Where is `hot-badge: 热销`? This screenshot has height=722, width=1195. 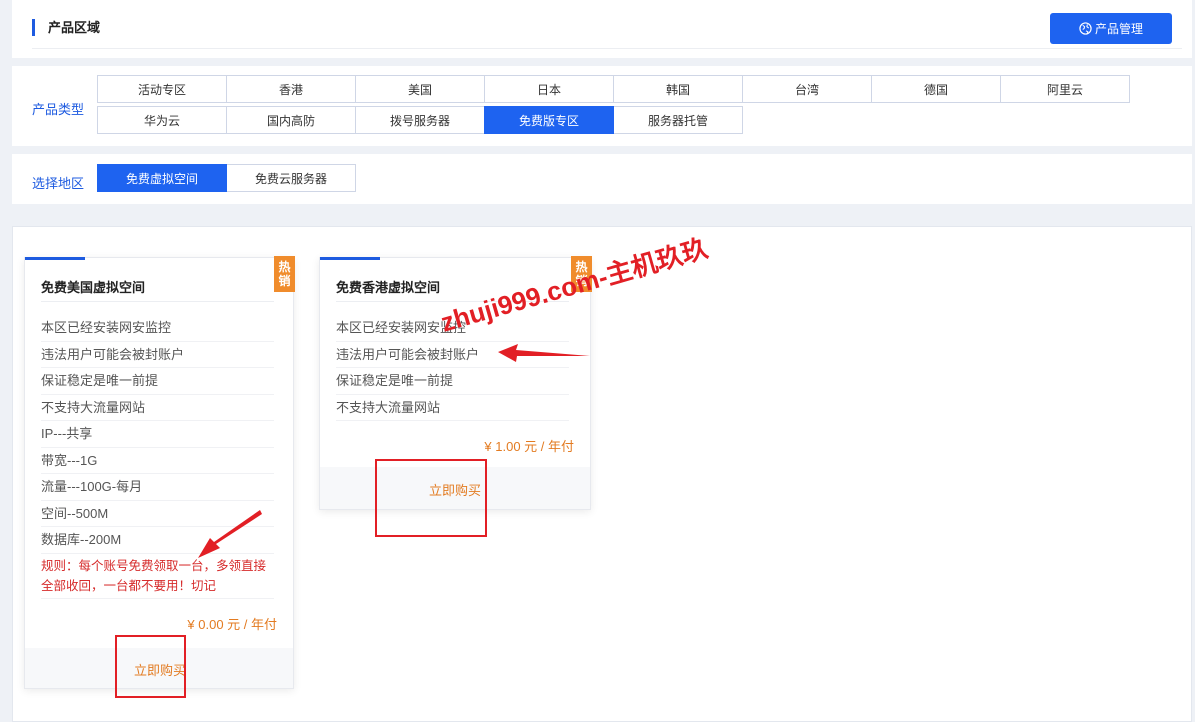 hot-badge: 热销 is located at coordinates (284, 274).